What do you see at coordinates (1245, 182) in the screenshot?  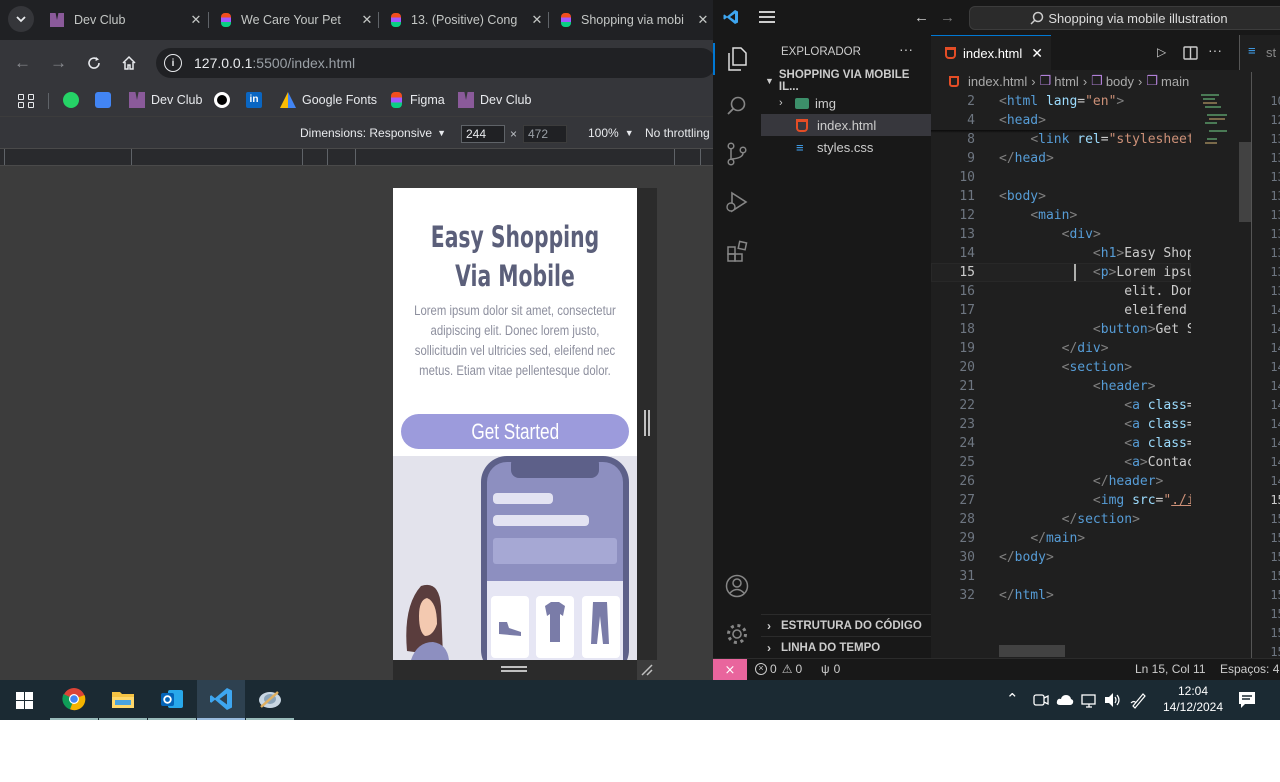 I see `editor-scrollbar-thumb` at bounding box center [1245, 182].